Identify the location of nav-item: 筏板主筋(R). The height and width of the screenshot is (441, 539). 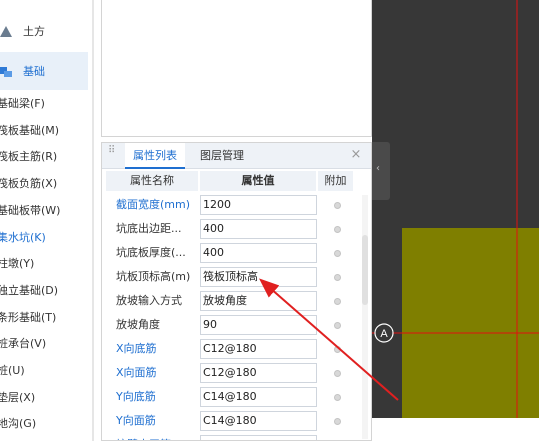
(28, 157).